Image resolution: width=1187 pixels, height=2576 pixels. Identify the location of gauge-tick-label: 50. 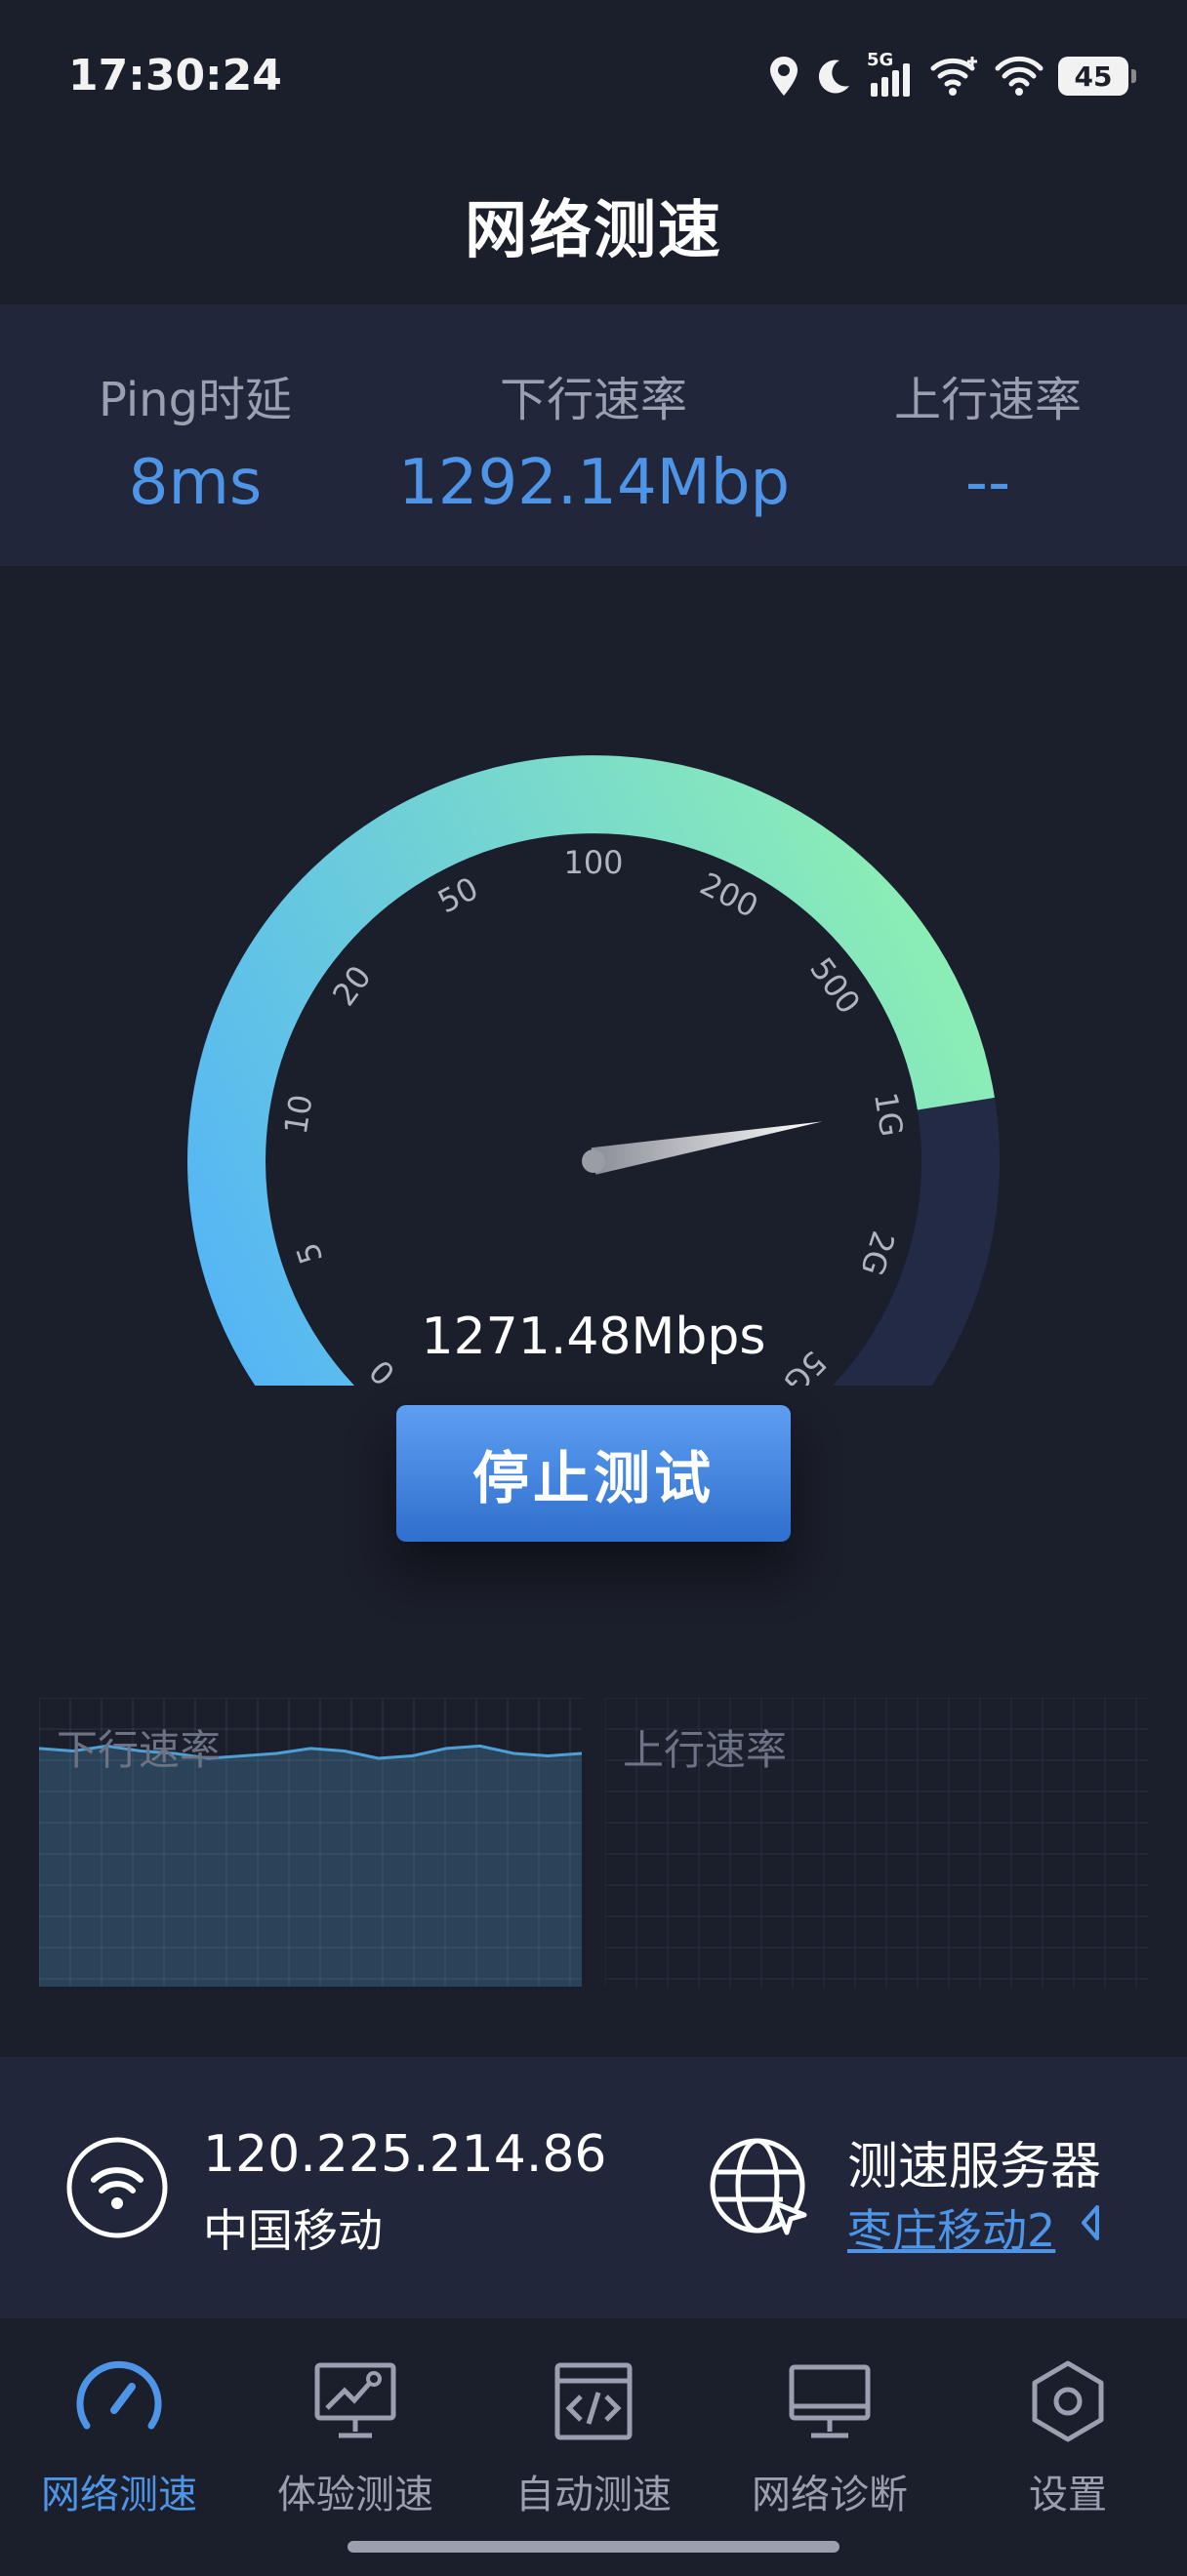
(457, 894).